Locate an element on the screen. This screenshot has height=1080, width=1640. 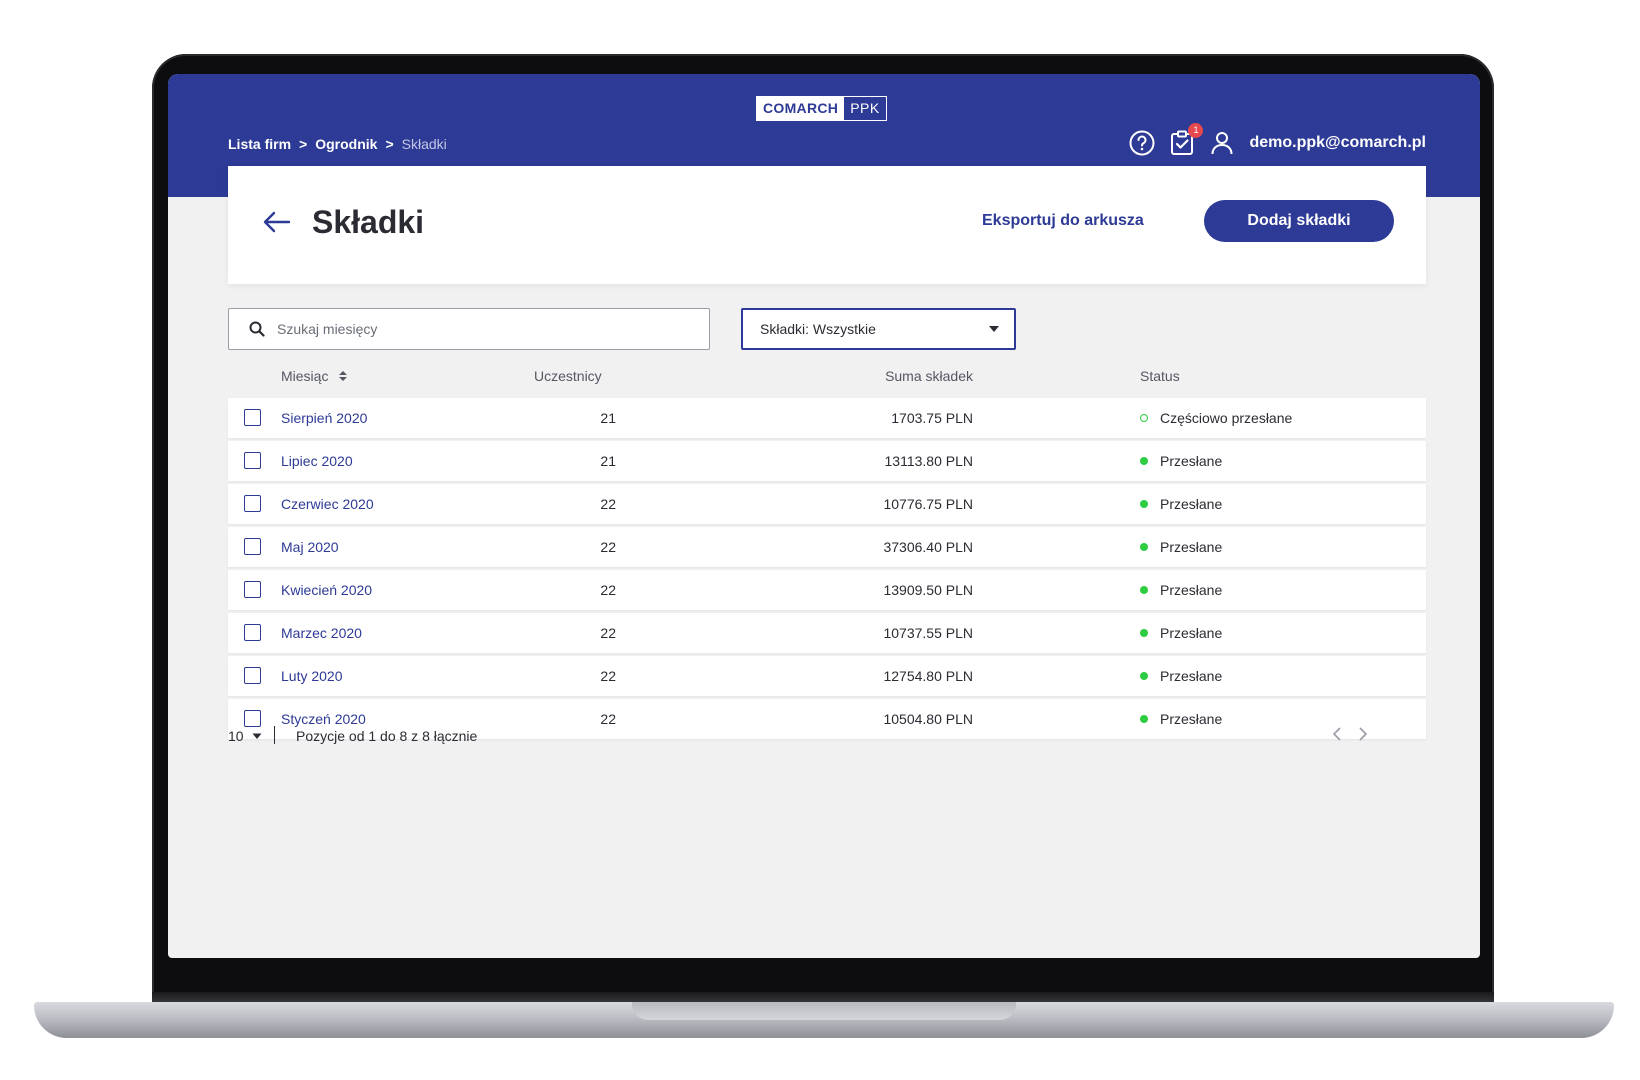
row-month-link: Luty 2020 is located at coordinates (312, 676).